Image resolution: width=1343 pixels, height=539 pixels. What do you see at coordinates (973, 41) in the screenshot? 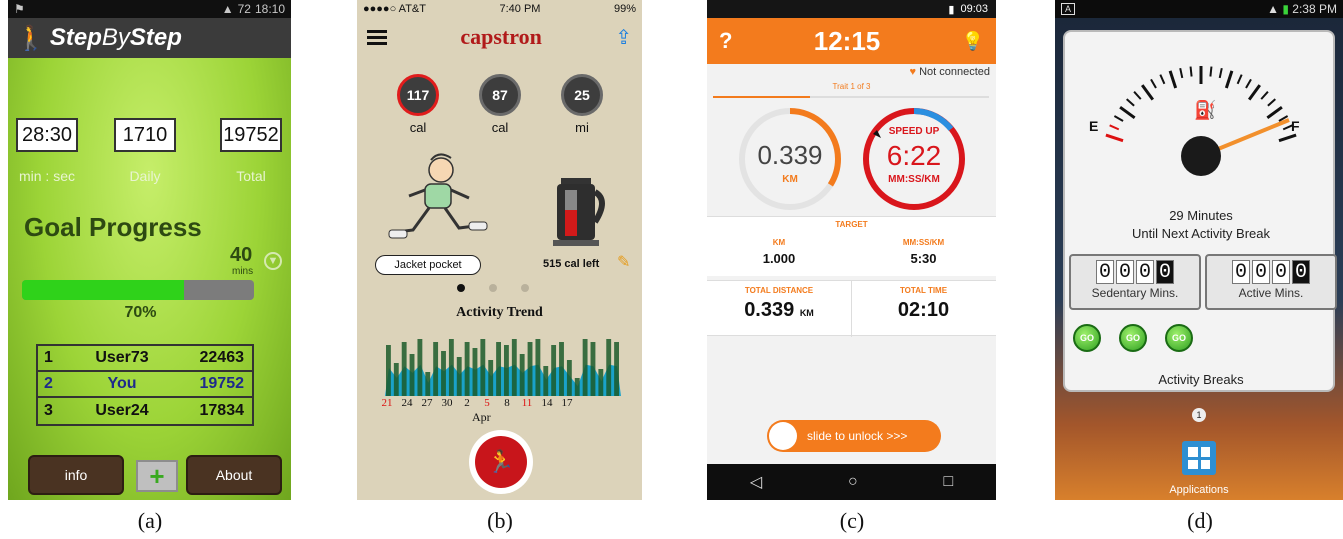
I see `lightbulb-icon: 💡` at bounding box center [973, 41].